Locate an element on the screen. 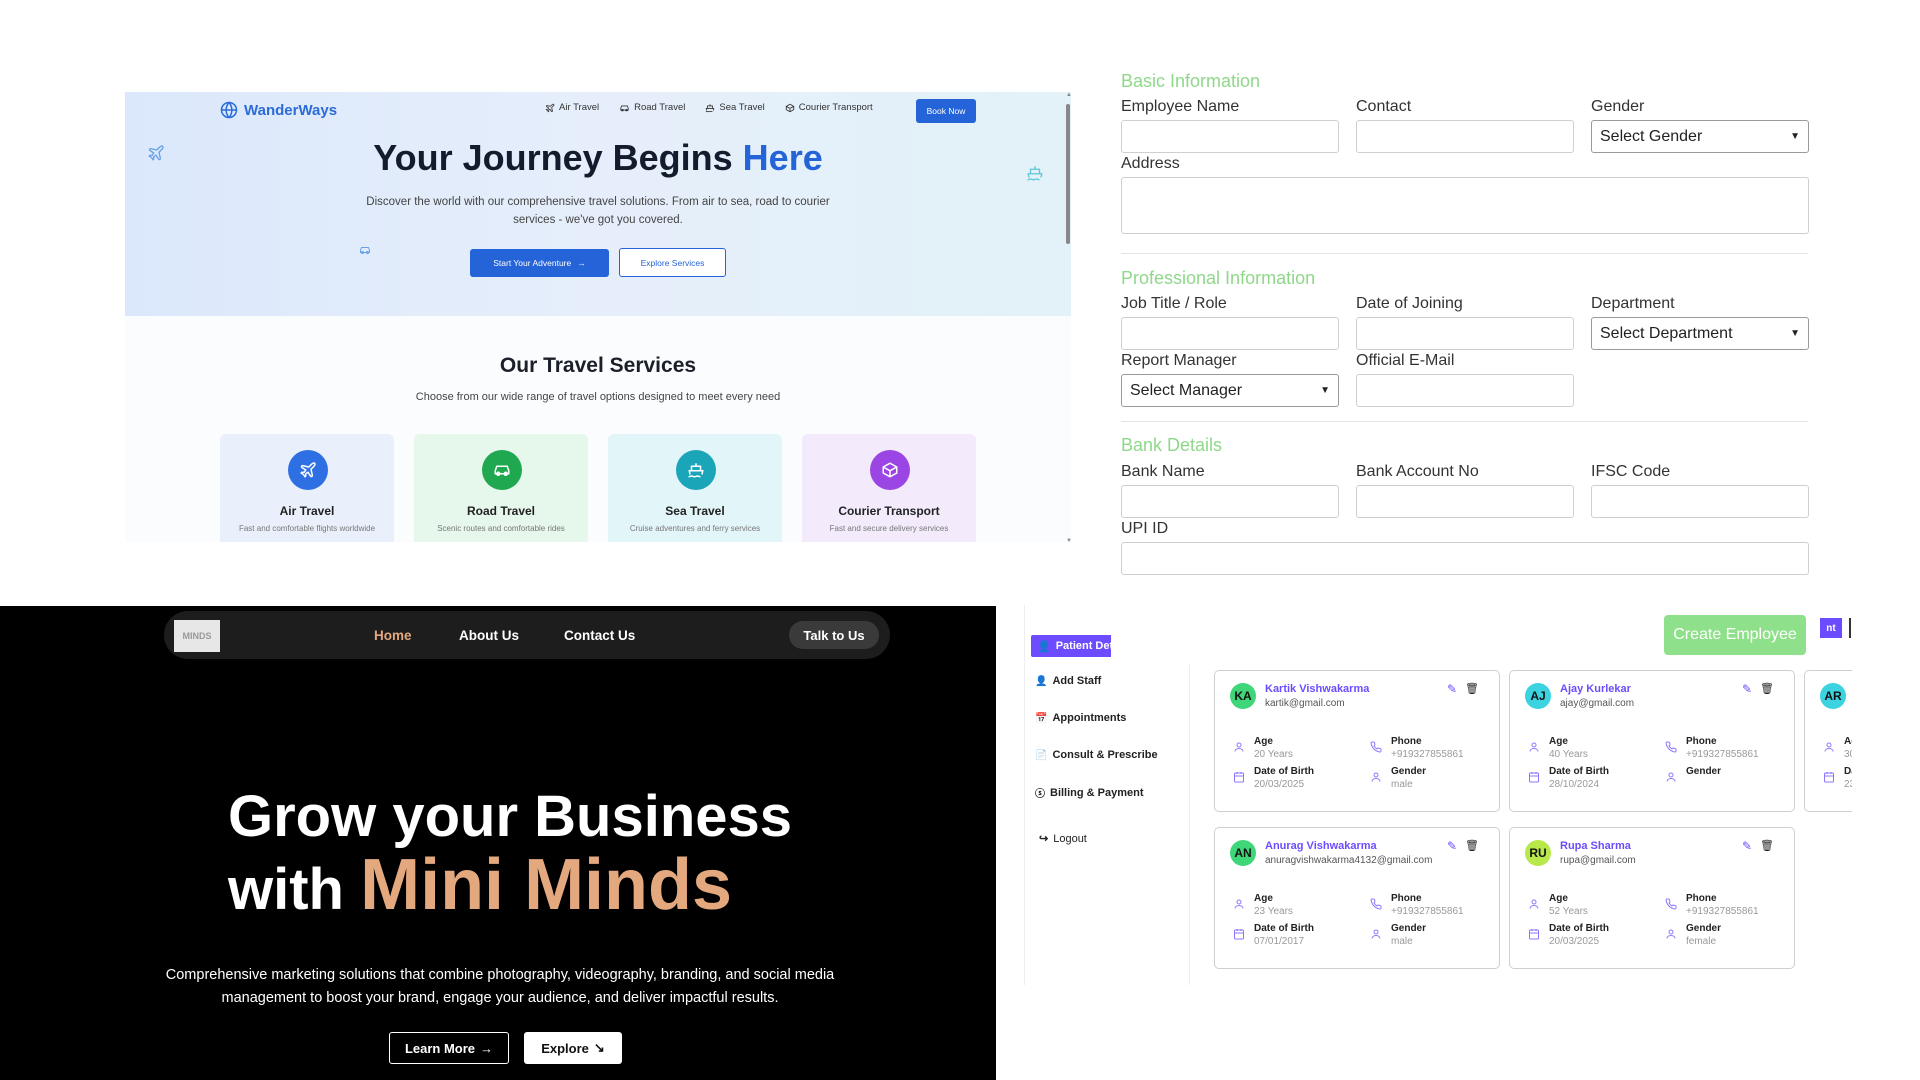  job-title-input is located at coordinates (1230, 333).